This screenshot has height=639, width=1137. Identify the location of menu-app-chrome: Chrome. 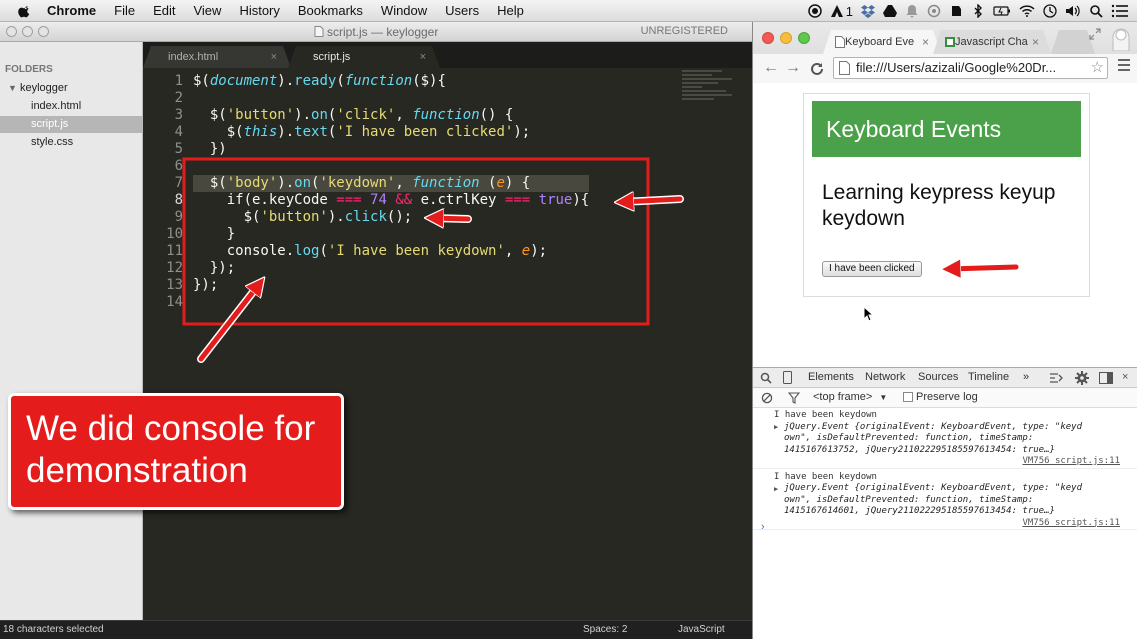
(71, 10).